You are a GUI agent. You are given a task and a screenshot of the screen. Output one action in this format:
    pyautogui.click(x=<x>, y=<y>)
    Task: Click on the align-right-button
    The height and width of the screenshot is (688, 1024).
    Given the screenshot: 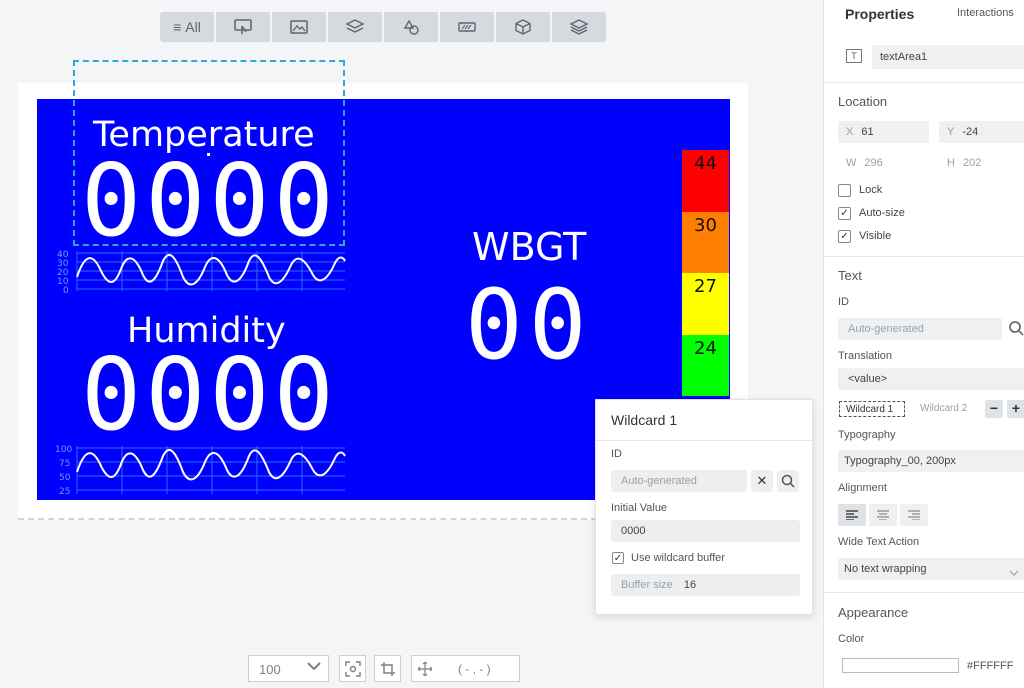 What is the action you would take?
    pyautogui.click(x=914, y=515)
    